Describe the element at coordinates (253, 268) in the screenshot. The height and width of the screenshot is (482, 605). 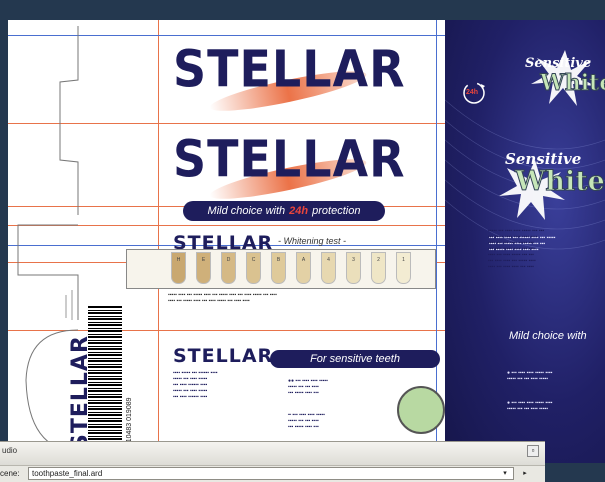
I see `shade-chip: C` at that location.